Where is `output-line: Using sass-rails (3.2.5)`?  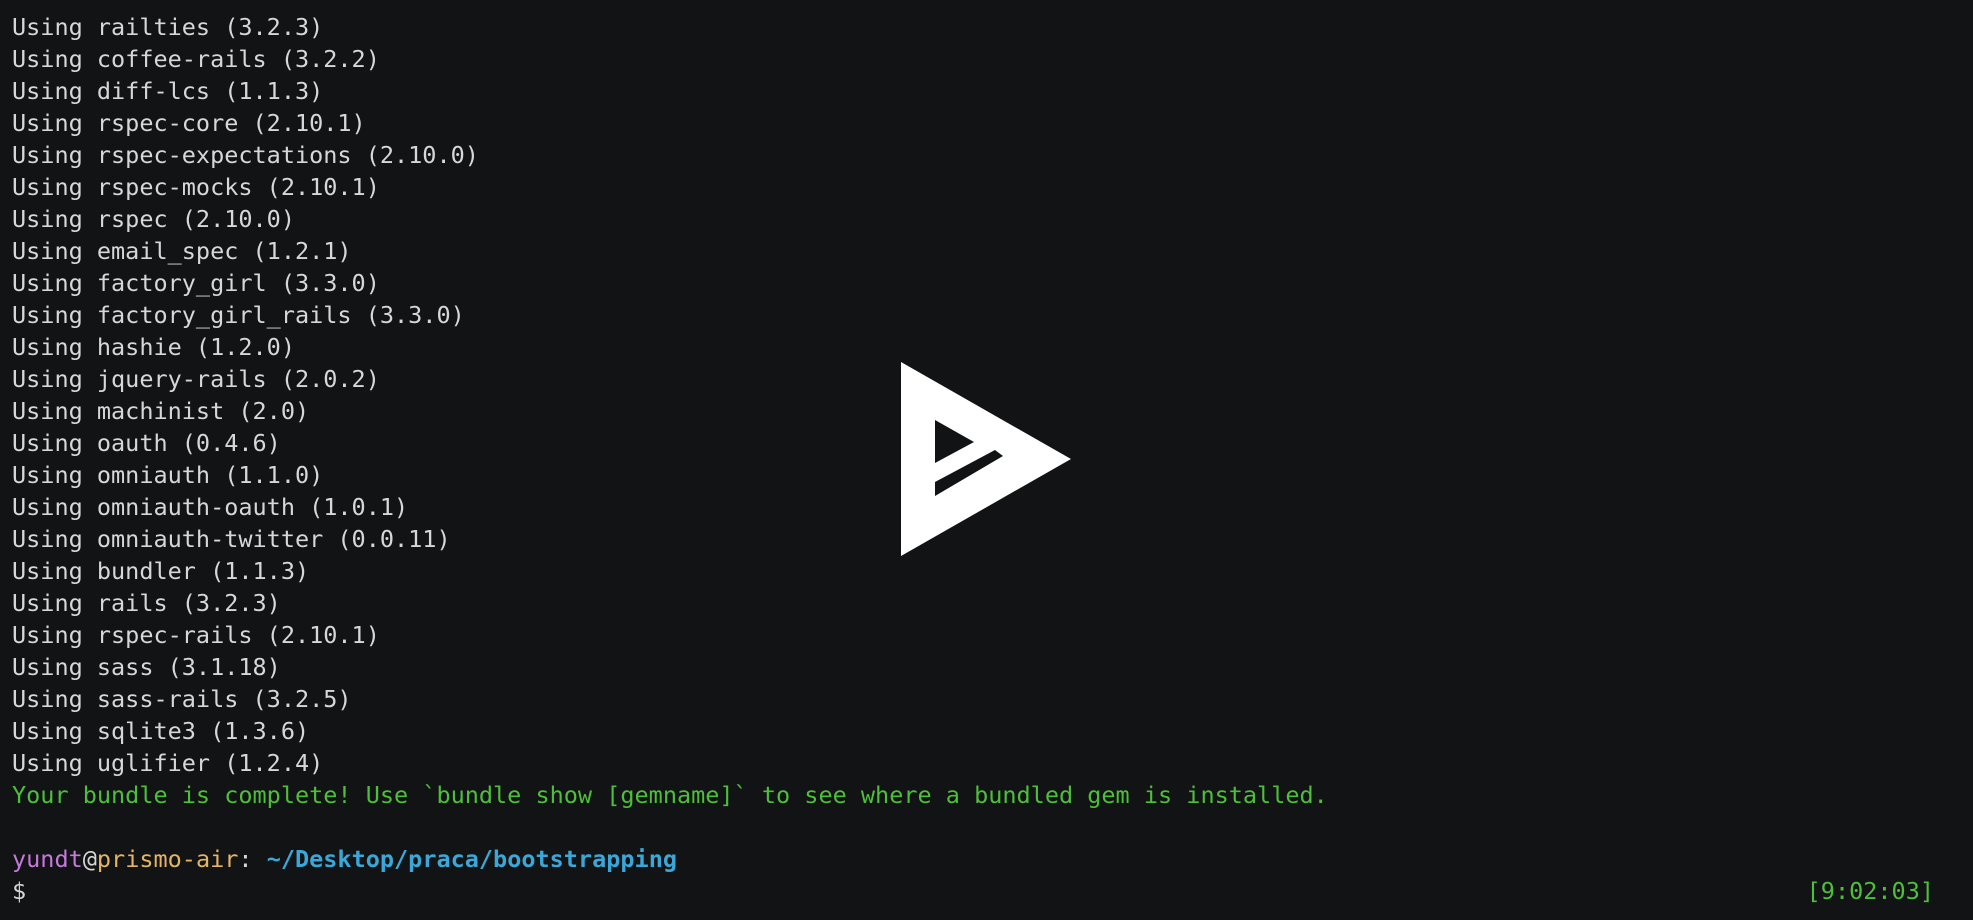
output-line: Using sass-rails (3.2.5) is located at coordinates (182, 699).